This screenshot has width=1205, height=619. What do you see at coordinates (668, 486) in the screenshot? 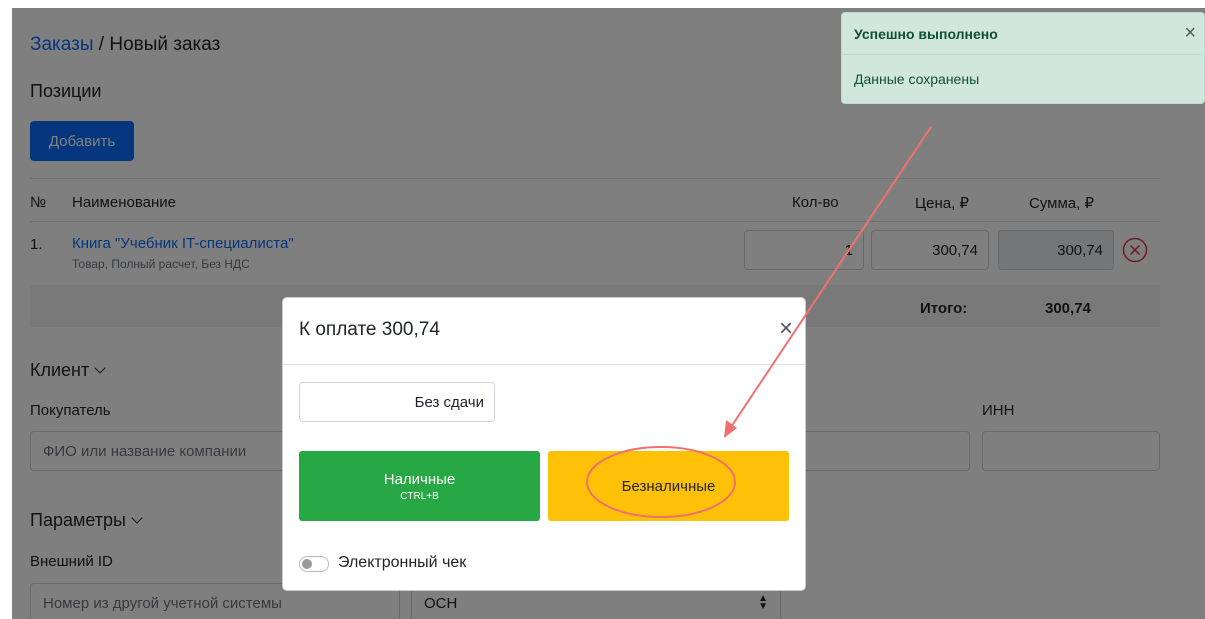
I see `card-payment-button: Безналичные` at bounding box center [668, 486].